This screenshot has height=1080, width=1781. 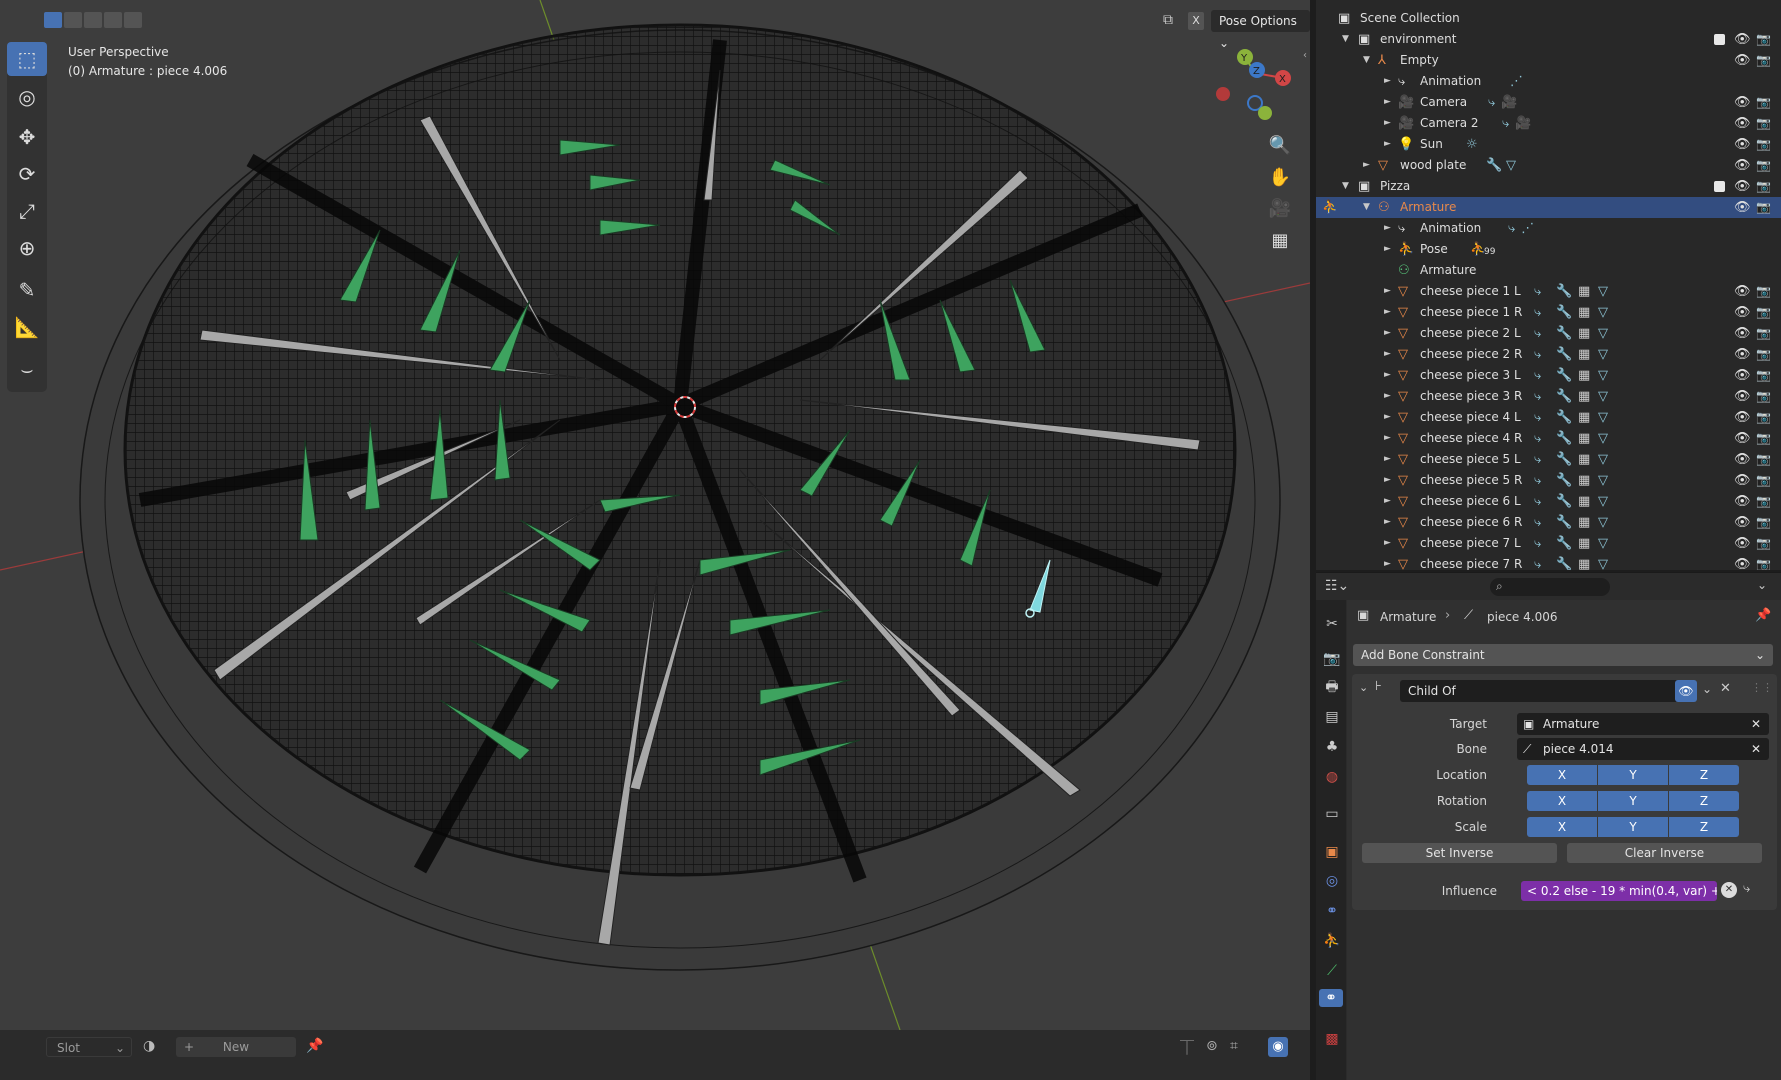 What do you see at coordinates (1619, 891) in the screenshot?
I see `influence-driver-field: < 0.2 else - 19 * min(0.4, var) + 6` at bounding box center [1619, 891].